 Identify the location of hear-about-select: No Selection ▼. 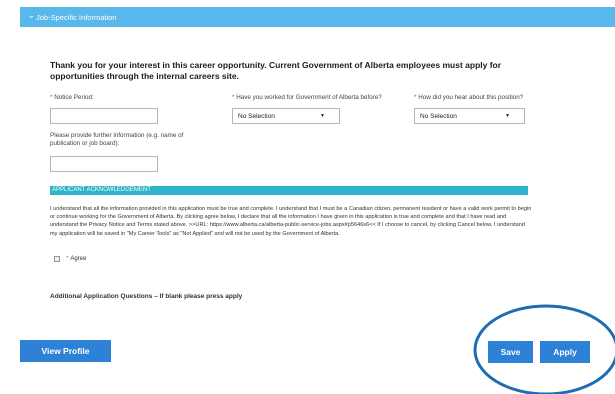
(469, 116).